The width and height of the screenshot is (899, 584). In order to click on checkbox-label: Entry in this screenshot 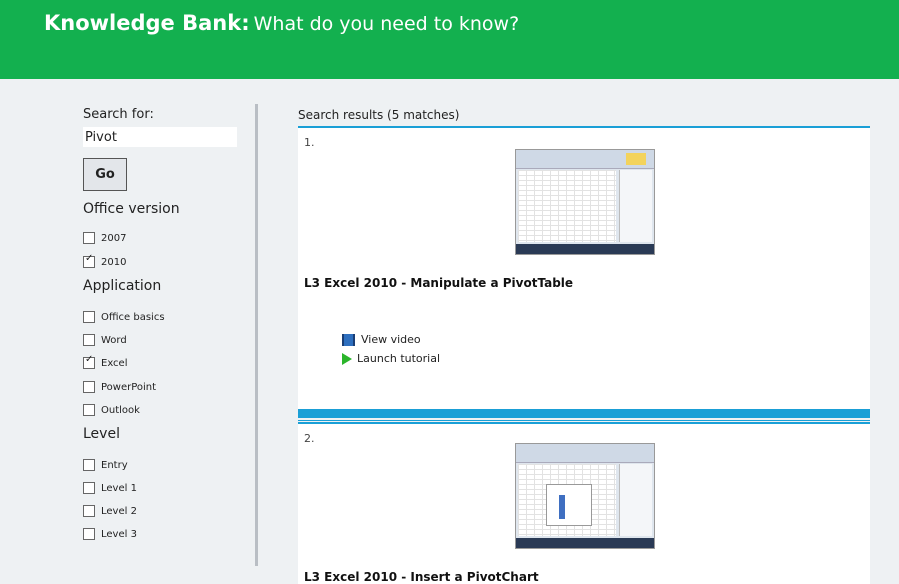, I will do `click(114, 465)`.